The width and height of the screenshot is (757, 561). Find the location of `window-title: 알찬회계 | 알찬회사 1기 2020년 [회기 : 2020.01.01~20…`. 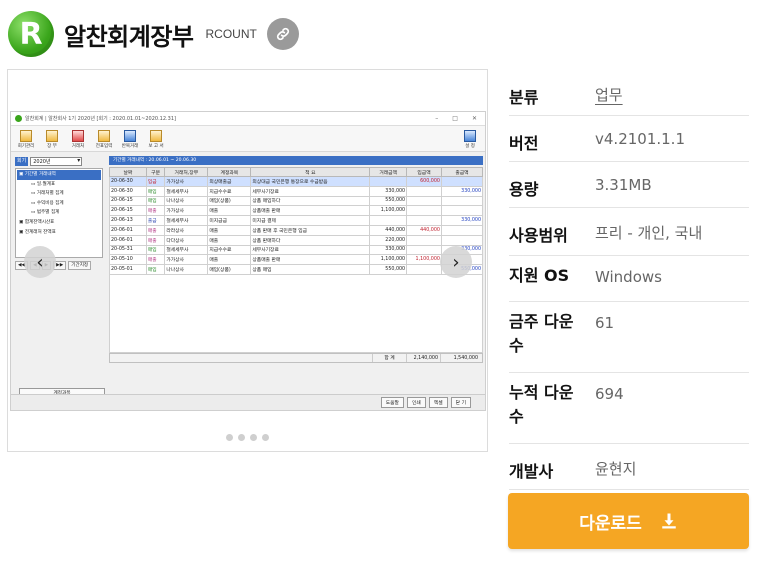

window-title: 알찬회계 | 알찬회사 1기 2020년 [회기 : 2020.01.01~20… is located at coordinates (100, 119).